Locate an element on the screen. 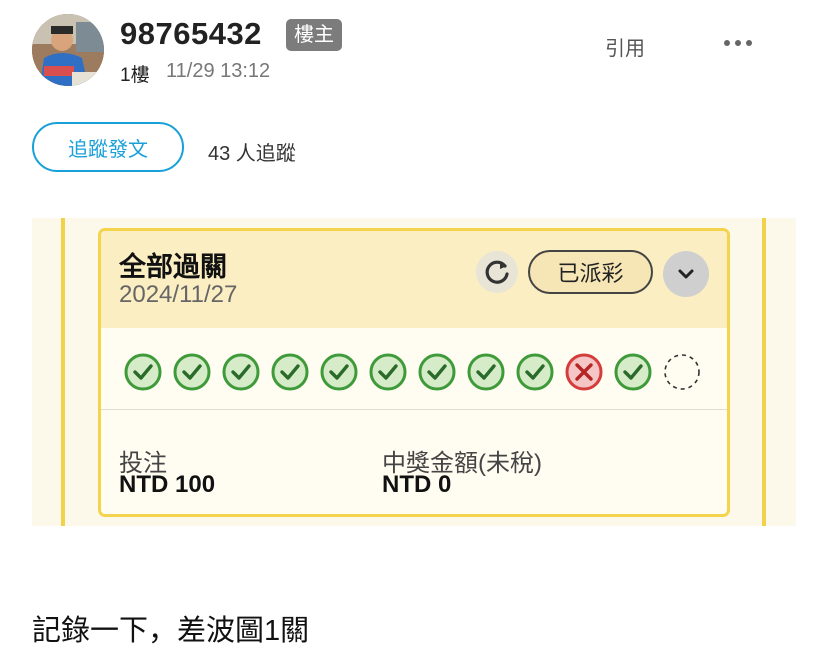 The width and height of the screenshot is (828, 664). leg-pending-icon is located at coordinates (682, 372).